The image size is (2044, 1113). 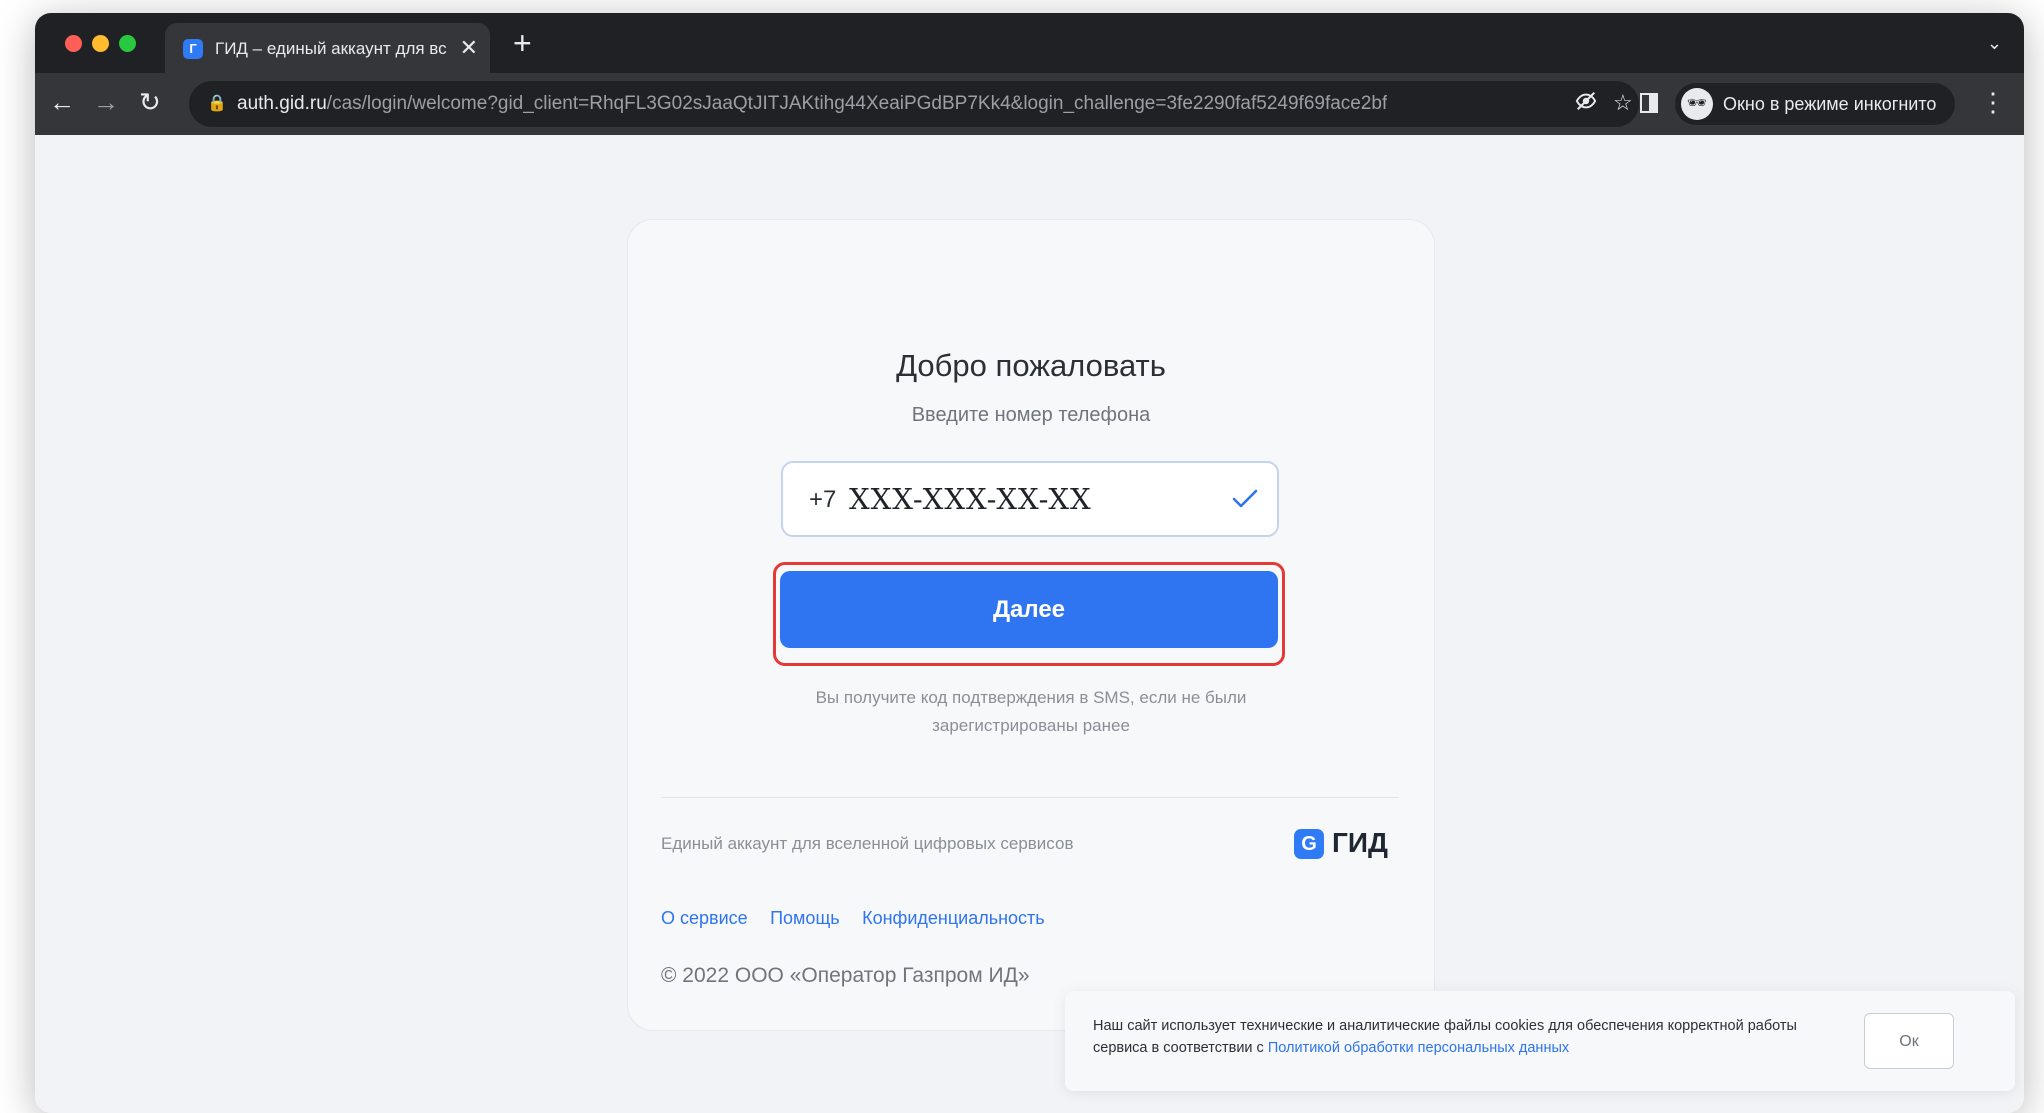 I want to click on menu-kebab-icon: ⋮, so click(x=1993, y=102).